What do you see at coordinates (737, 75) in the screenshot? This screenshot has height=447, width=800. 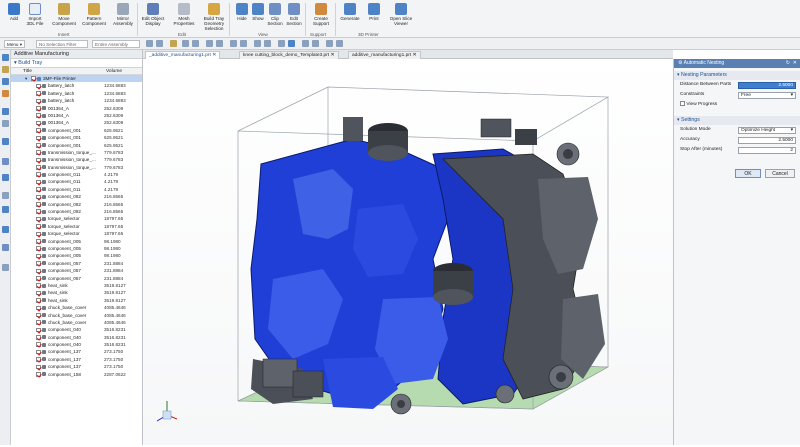 I see `section-nesting-parameters: ▾ Nesting Parameters` at bounding box center [737, 75].